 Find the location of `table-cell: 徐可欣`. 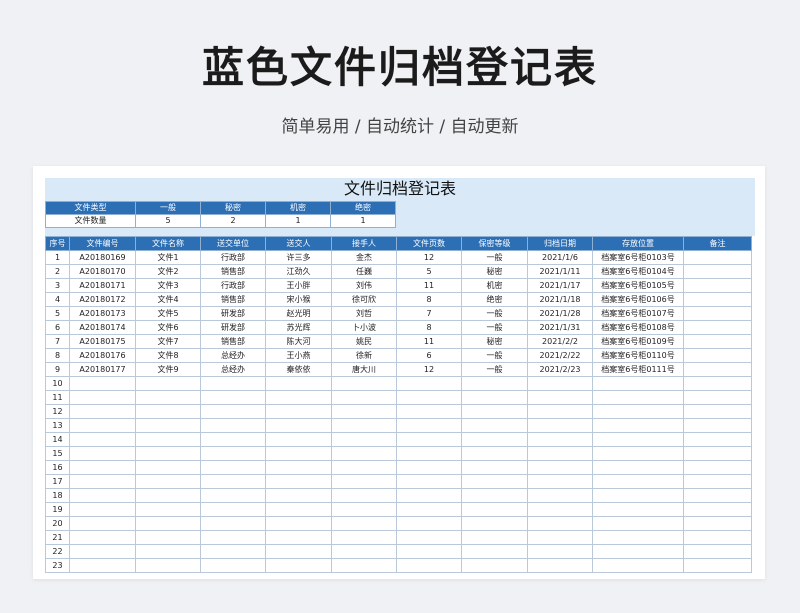

table-cell: 徐可欣 is located at coordinates (364, 299).